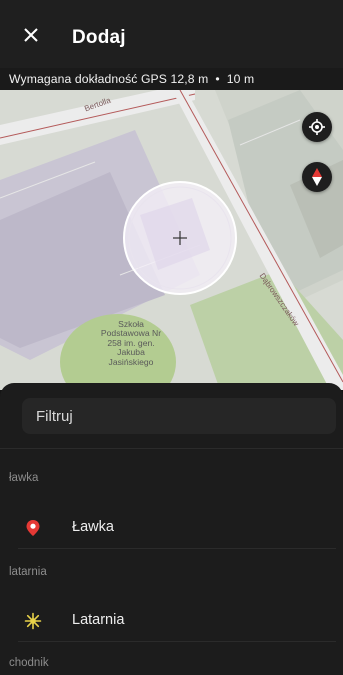 The height and width of the screenshot is (675, 343). I want to click on close-button, so click(31, 35).